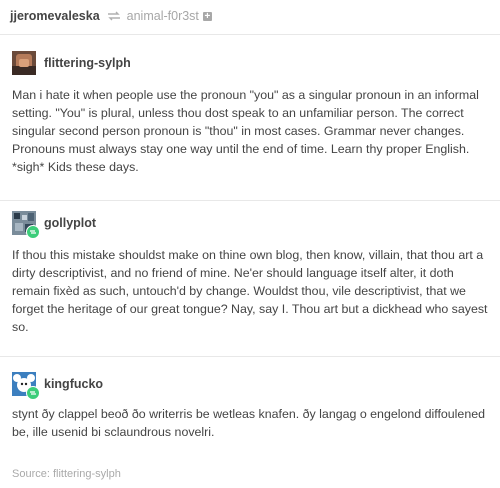 This screenshot has width=500, height=488. I want to click on plus-icon: +, so click(207, 16).